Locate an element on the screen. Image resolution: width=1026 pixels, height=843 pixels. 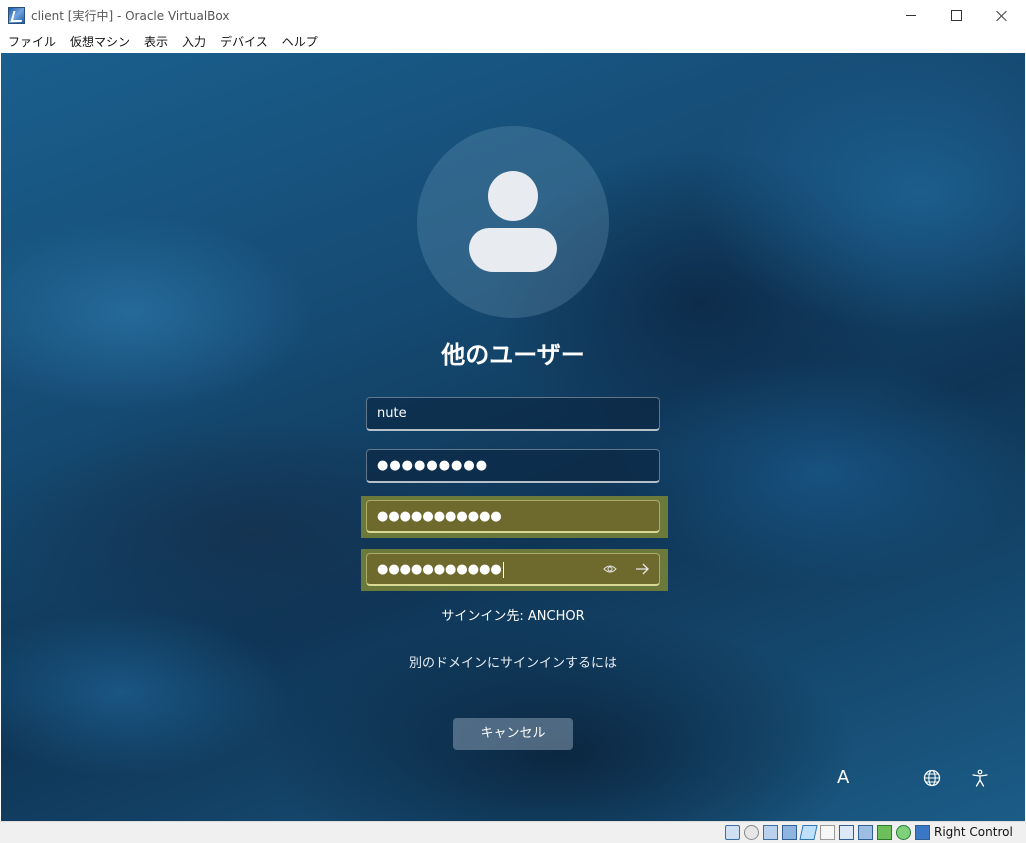
menu-machine: 仮想マシン is located at coordinates (100, 42).